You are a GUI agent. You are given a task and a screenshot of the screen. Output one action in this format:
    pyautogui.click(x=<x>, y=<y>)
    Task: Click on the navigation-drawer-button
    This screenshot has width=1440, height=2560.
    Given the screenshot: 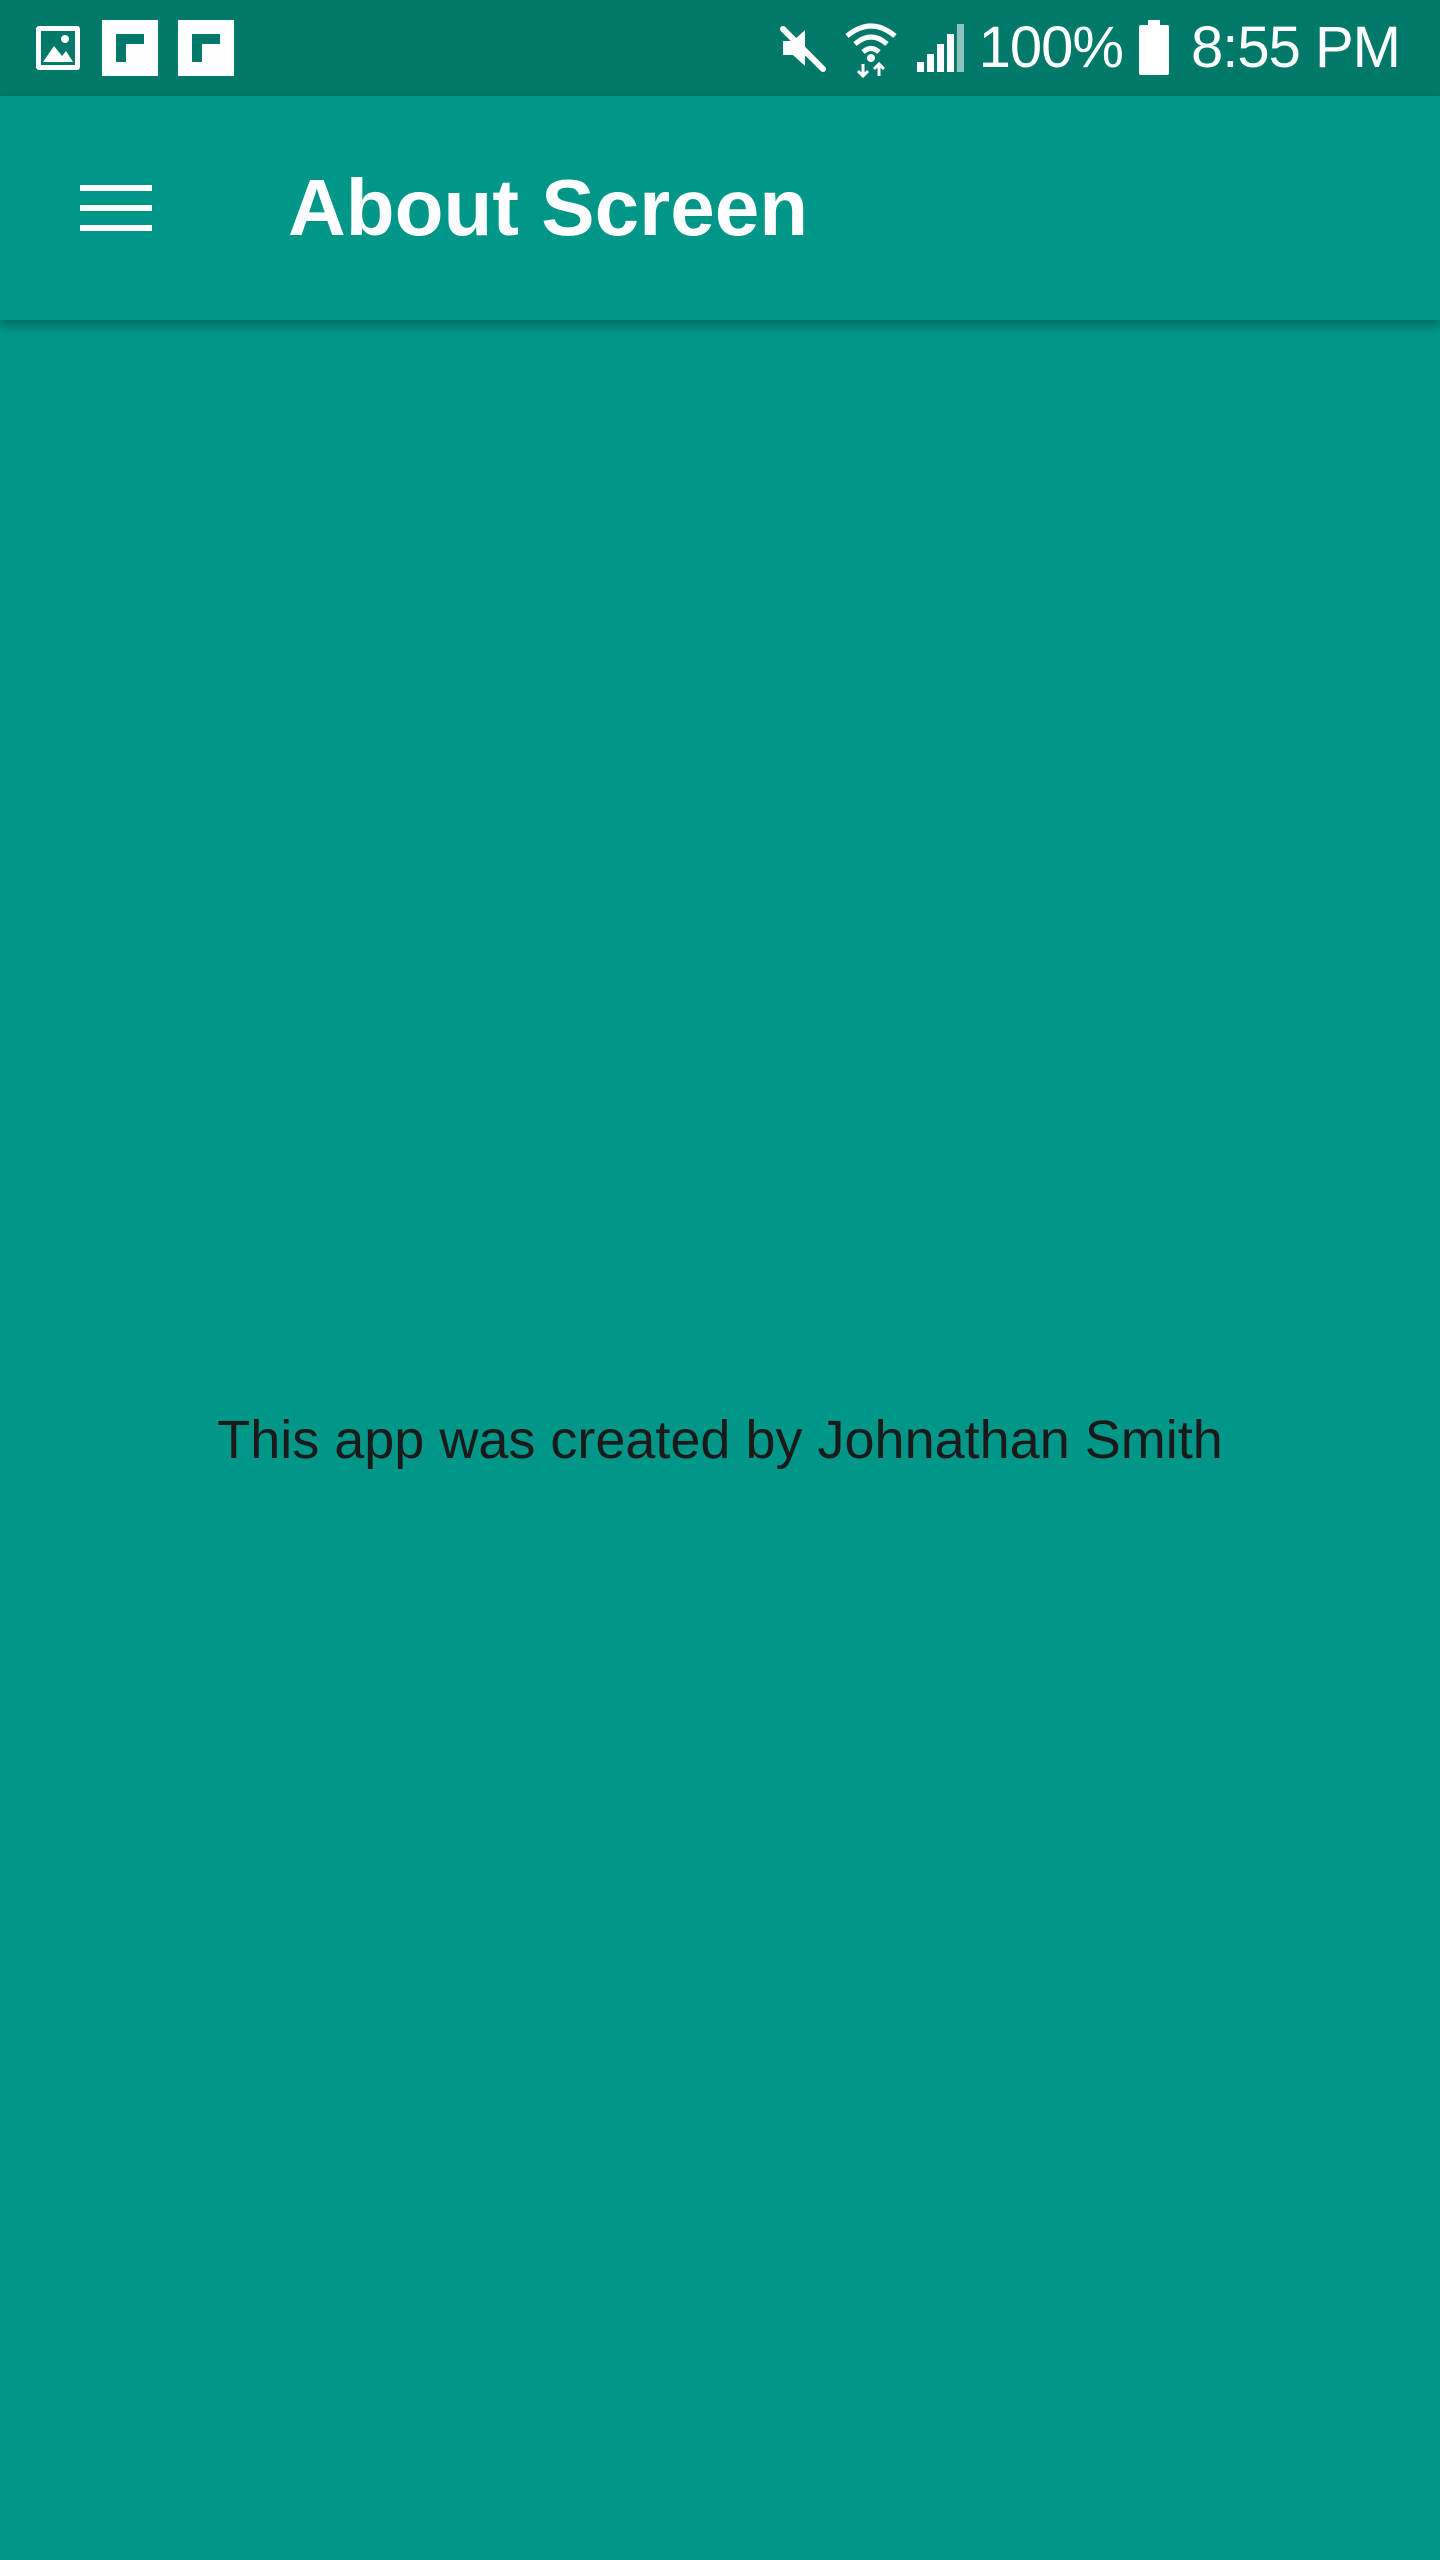 What is the action you would take?
    pyautogui.click(x=116, y=208)
    